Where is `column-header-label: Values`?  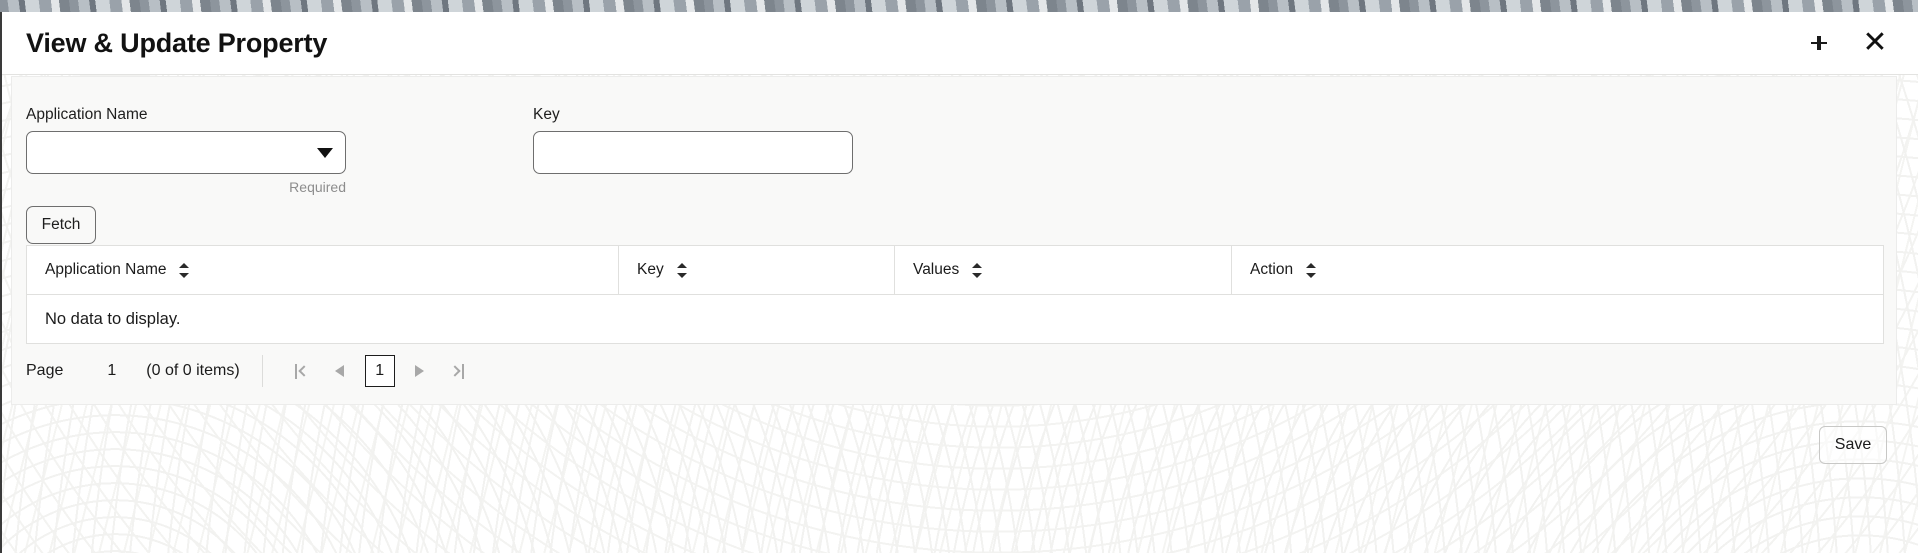
column-header-label: Values is located at coordinates (936, 269).